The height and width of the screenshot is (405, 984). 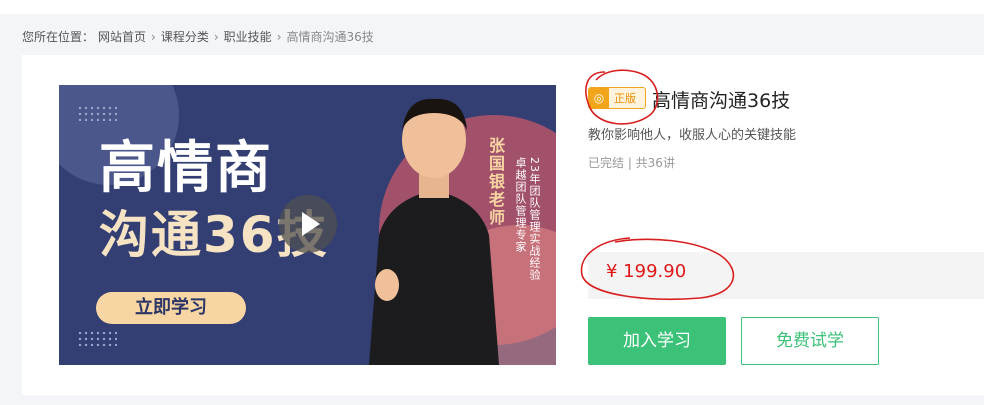 I want to click on breadcrumb-current: 高情商沟通36技, so click(x=330, y=37).